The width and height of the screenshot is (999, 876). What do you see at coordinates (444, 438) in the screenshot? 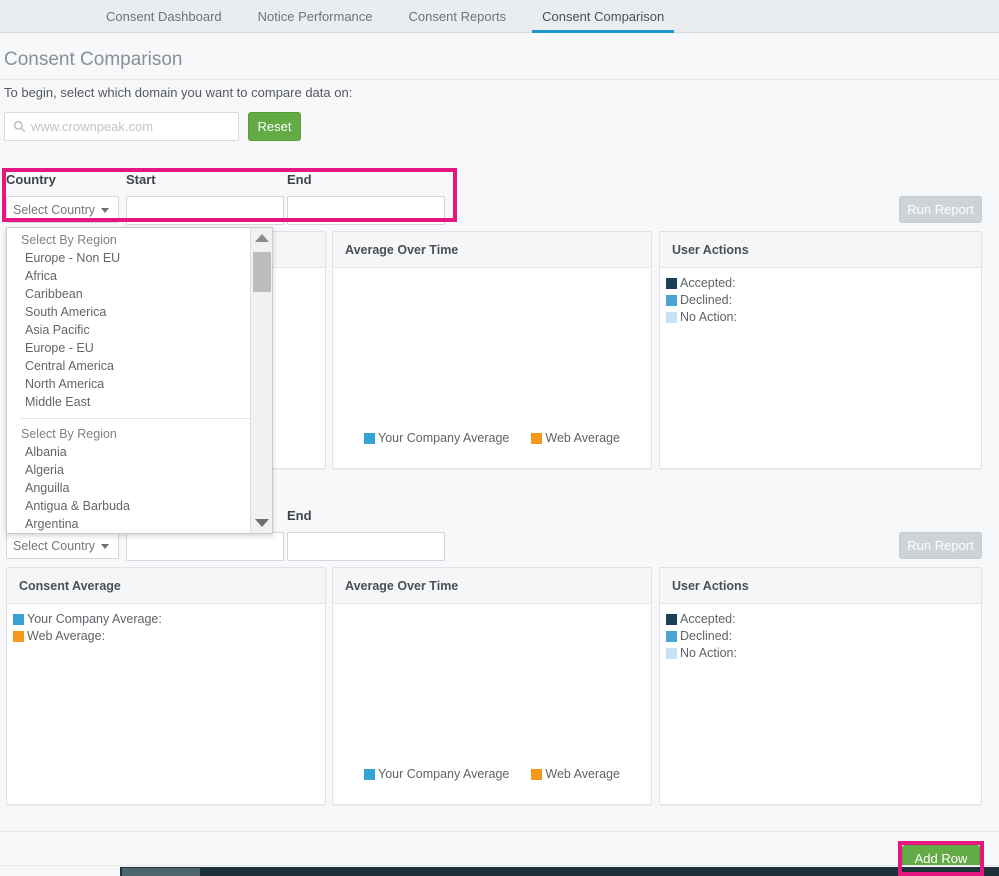
I see `legend-label: Your Company Average` at bounding box center [444, 438].